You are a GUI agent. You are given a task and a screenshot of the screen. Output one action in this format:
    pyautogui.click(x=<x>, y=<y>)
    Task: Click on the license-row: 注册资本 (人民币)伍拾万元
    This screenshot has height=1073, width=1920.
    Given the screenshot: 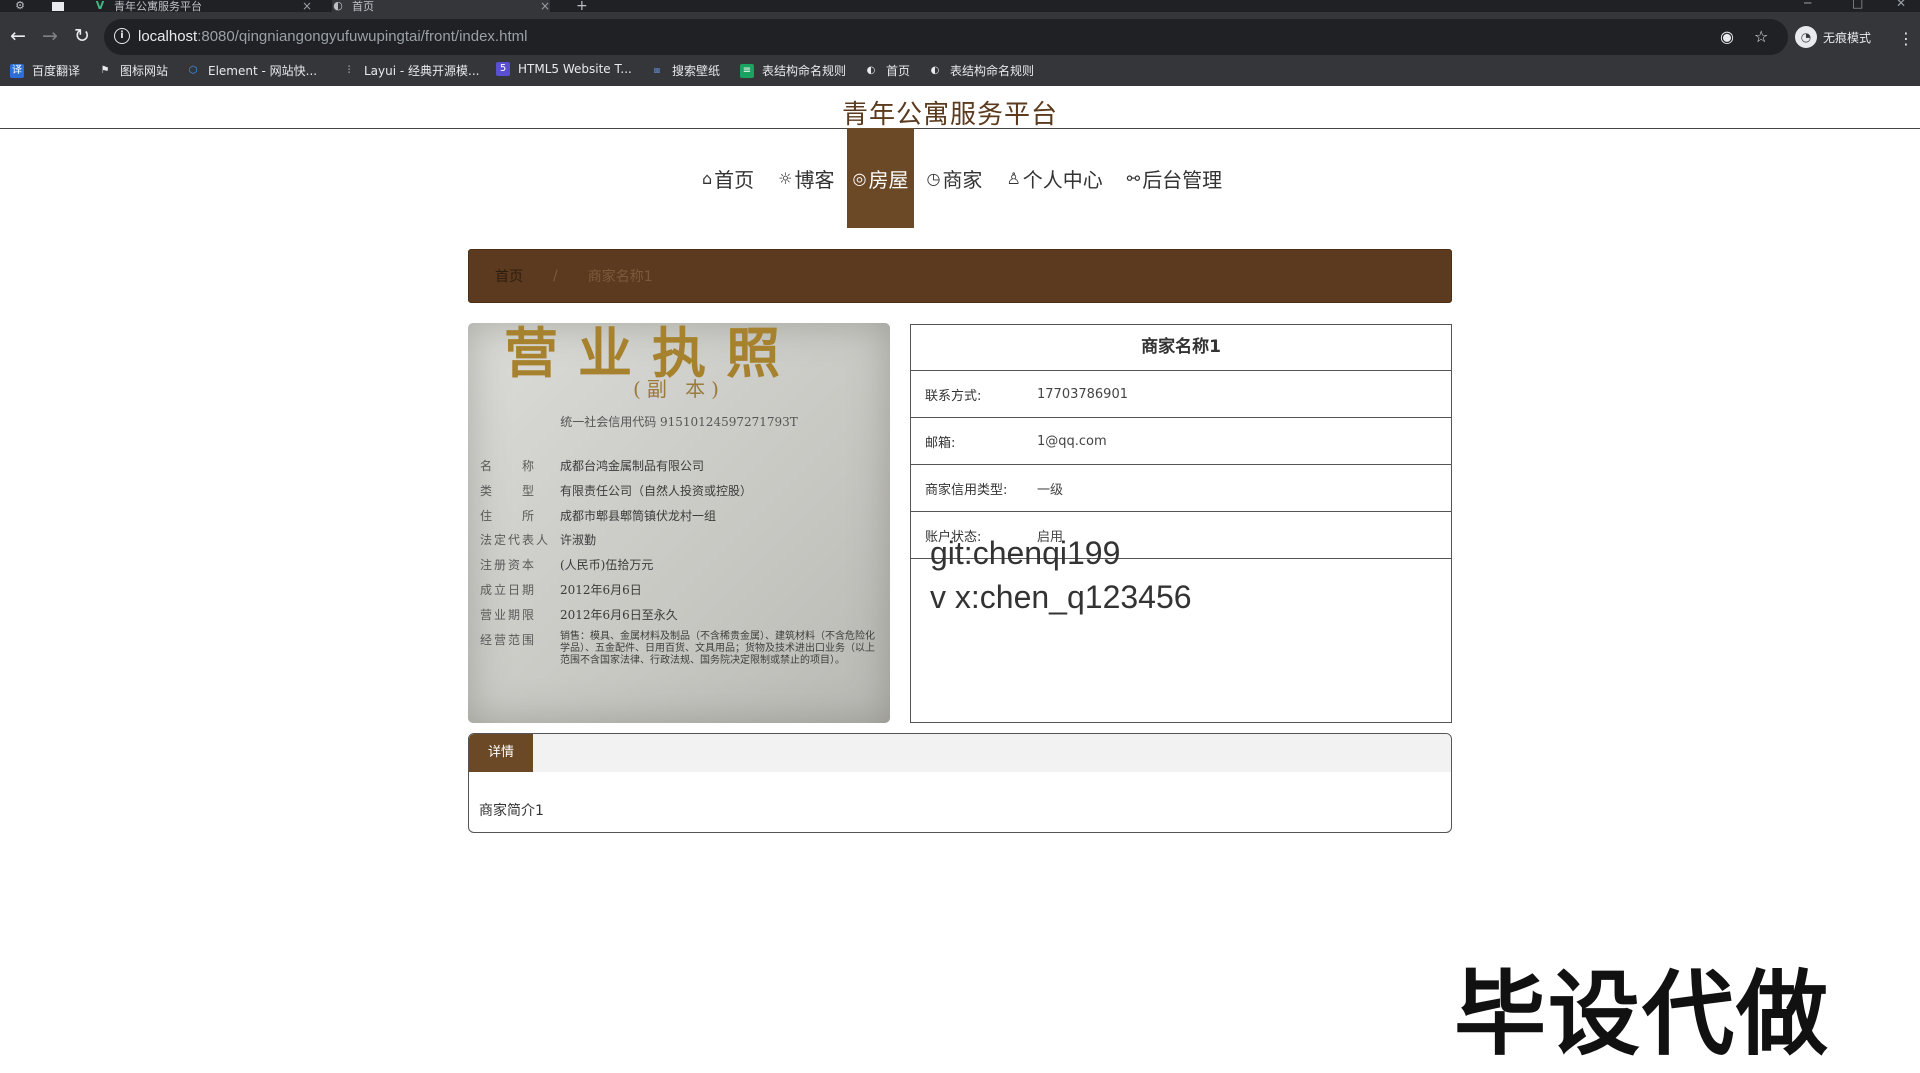 What is the action you would take?
    pyautogui.click(x=566, y=564)
    